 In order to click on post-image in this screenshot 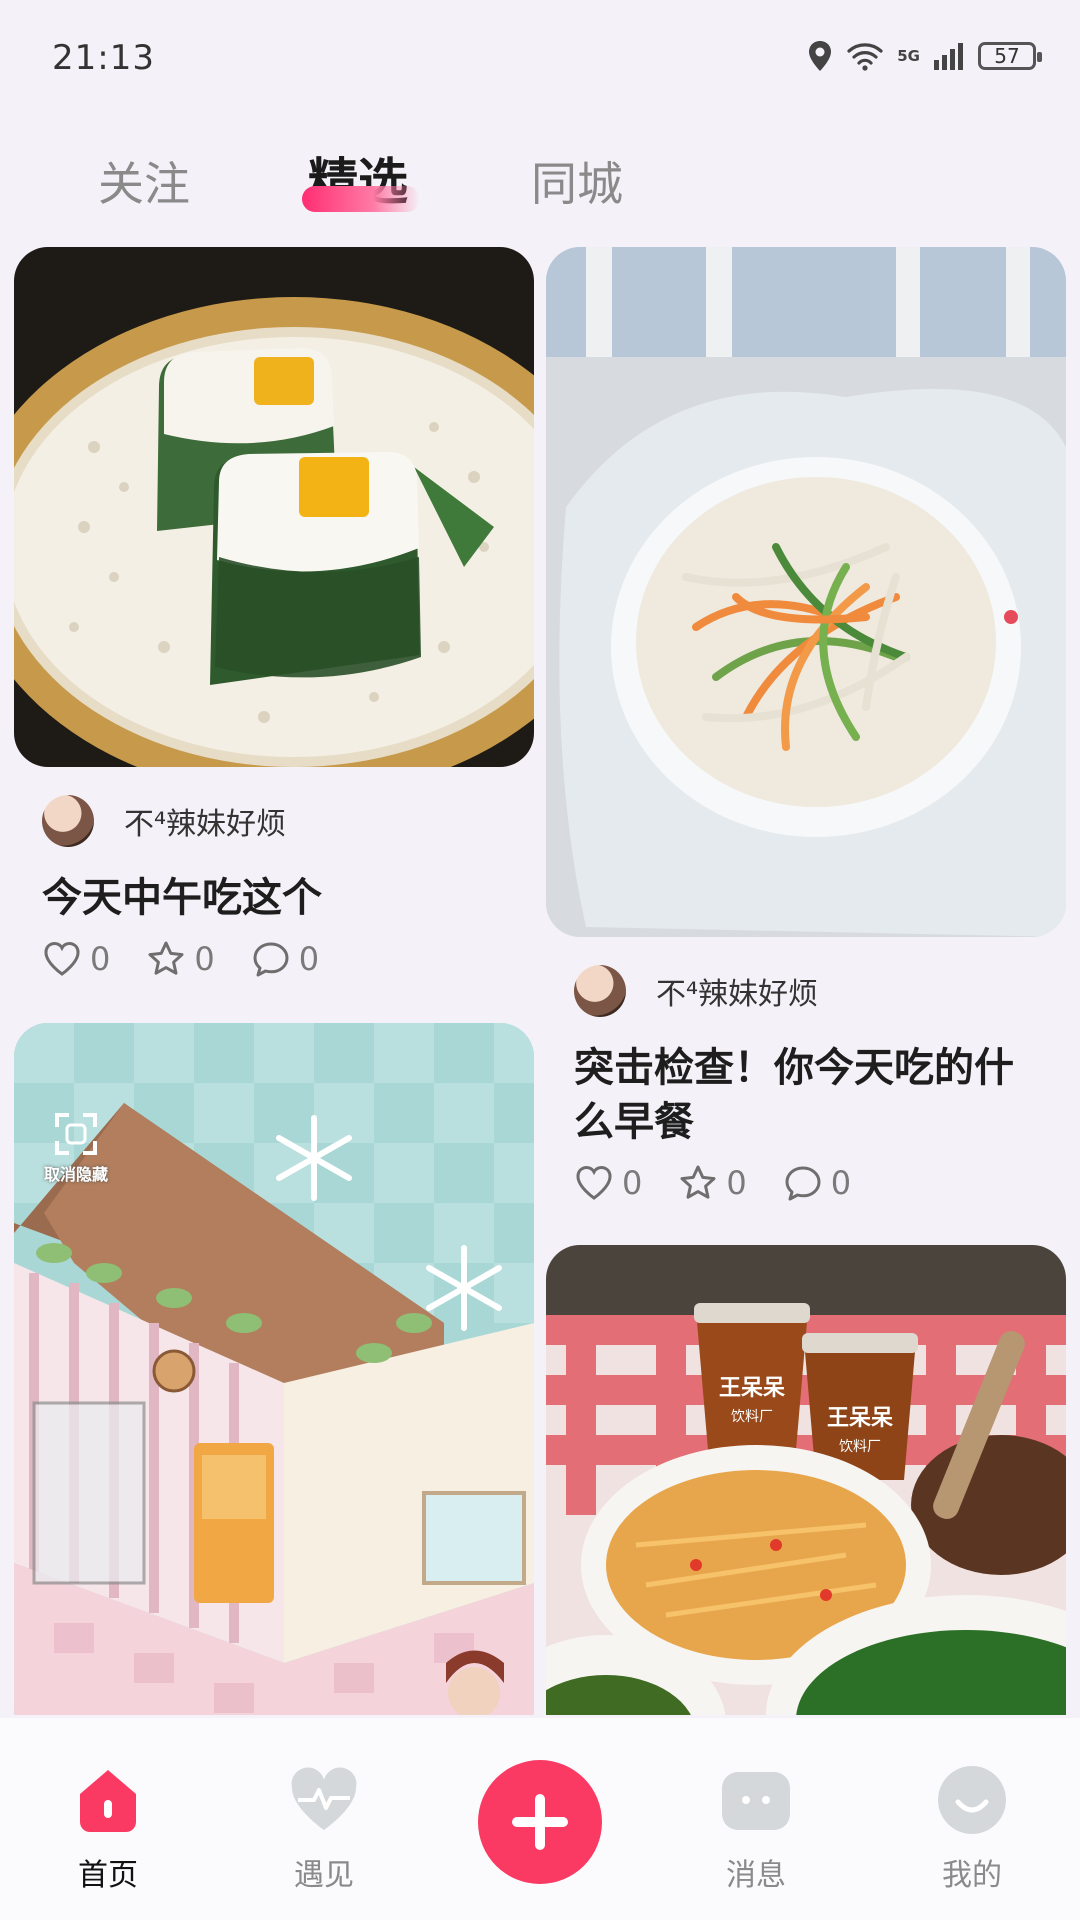, I will do `click(274, 507)`.